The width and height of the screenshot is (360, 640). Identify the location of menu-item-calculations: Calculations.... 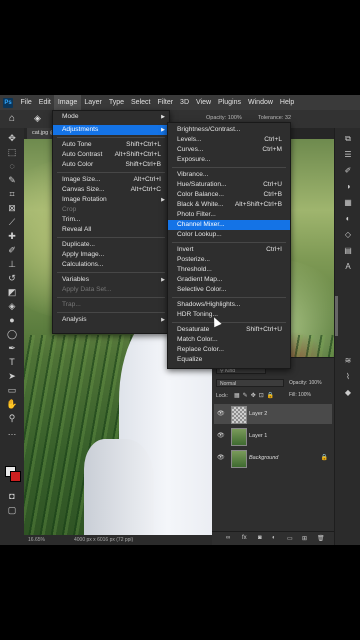
(111, 265).